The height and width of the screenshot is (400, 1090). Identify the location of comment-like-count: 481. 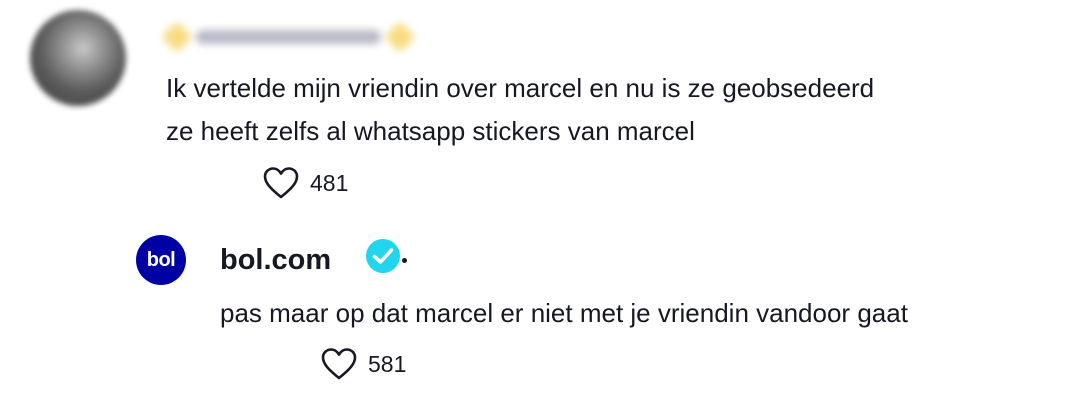
(329, 182).